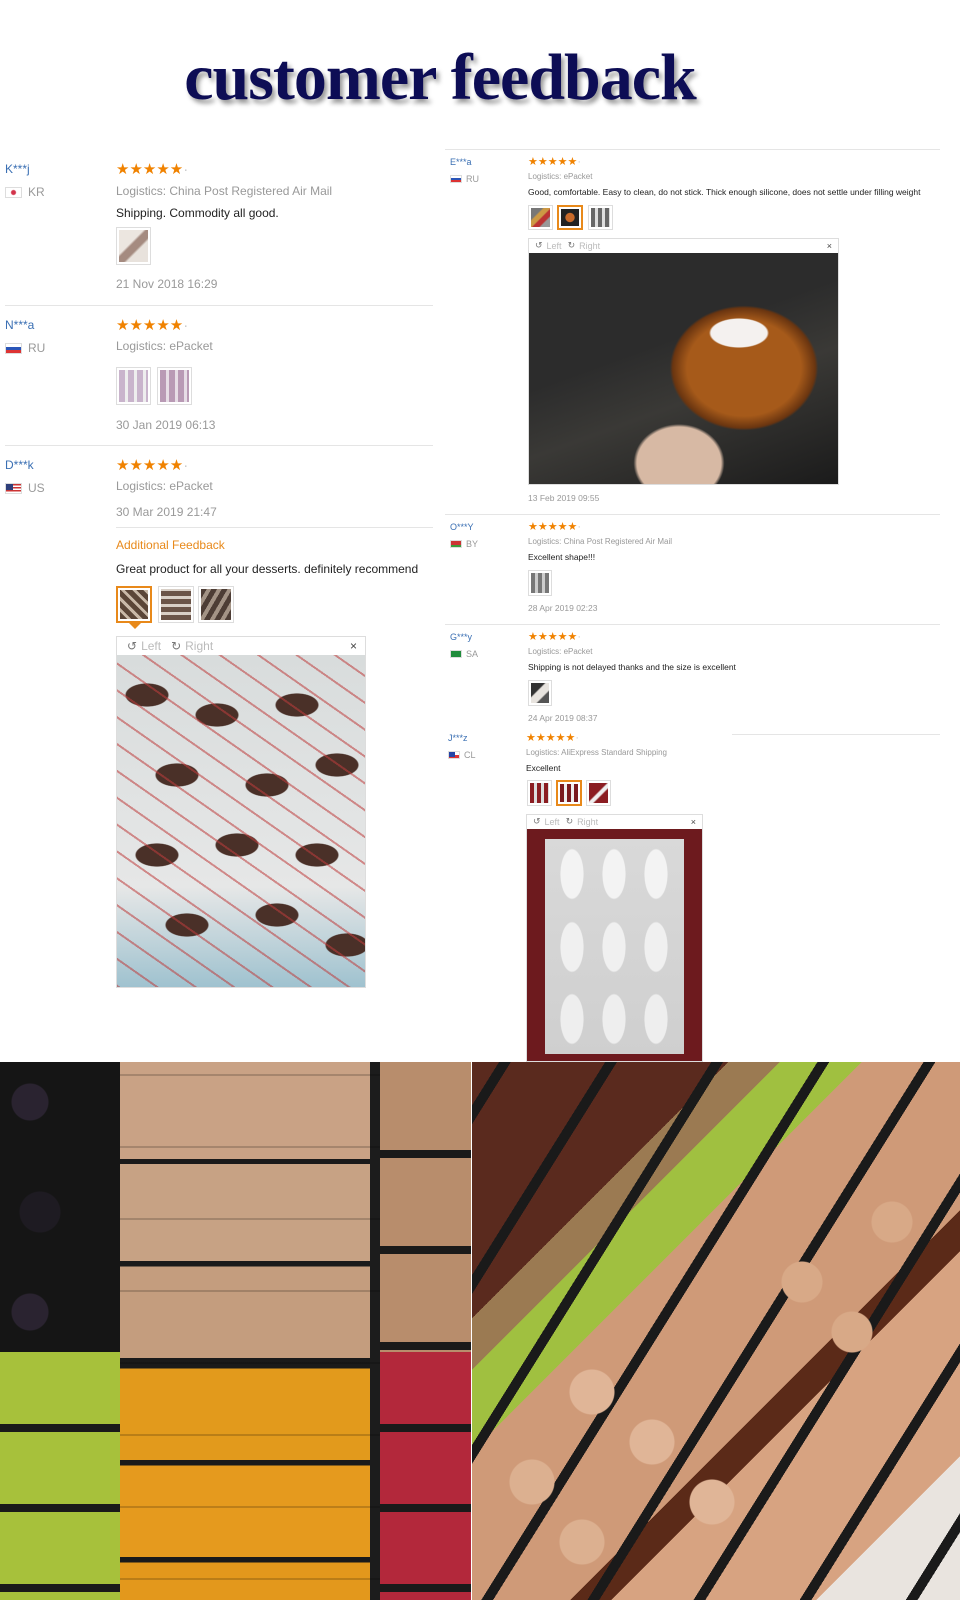 This screenshot has height=1600, width=960. I want to click on country-code: CL, so click(470, 755).